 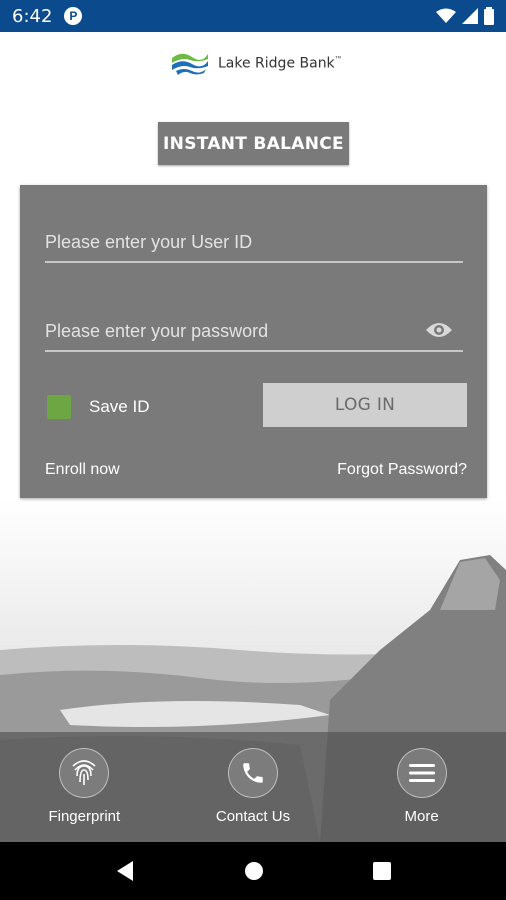 What do you see at coordinates (365, 405) in the screenshot?
I see `login-button: LOG IN` at bounding box center [365, 405].